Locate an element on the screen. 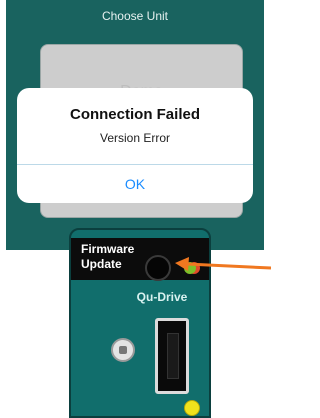  screw-icon is located at coordinates (123, 350).